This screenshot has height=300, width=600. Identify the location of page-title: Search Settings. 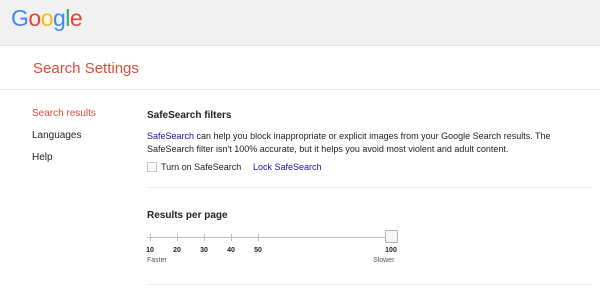
(86, 68).